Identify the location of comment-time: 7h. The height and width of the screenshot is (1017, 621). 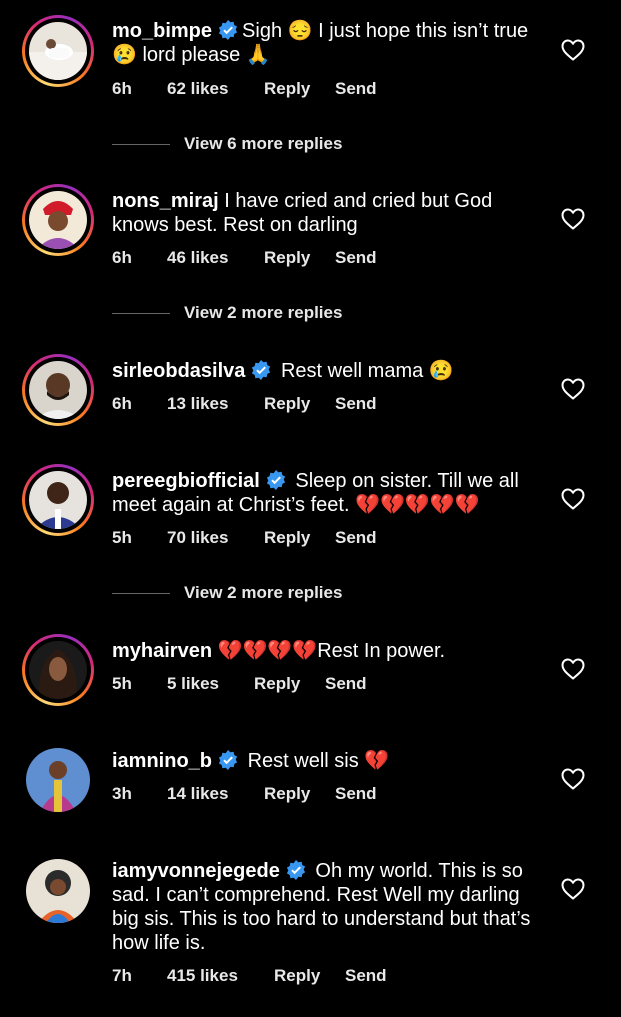
(122, 975).